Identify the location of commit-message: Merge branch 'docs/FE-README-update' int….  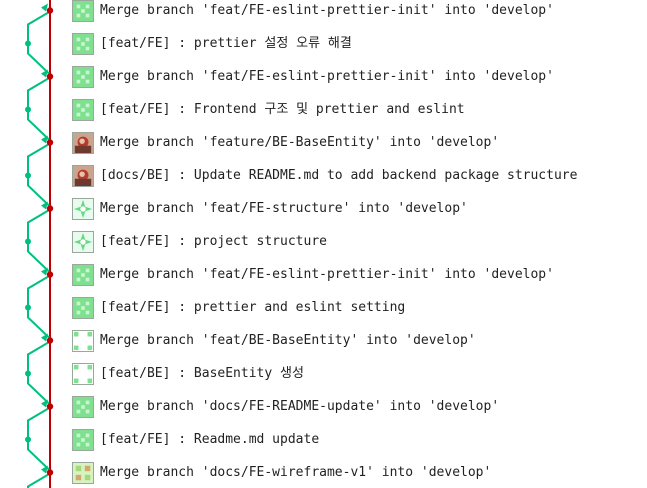
(300, 406).